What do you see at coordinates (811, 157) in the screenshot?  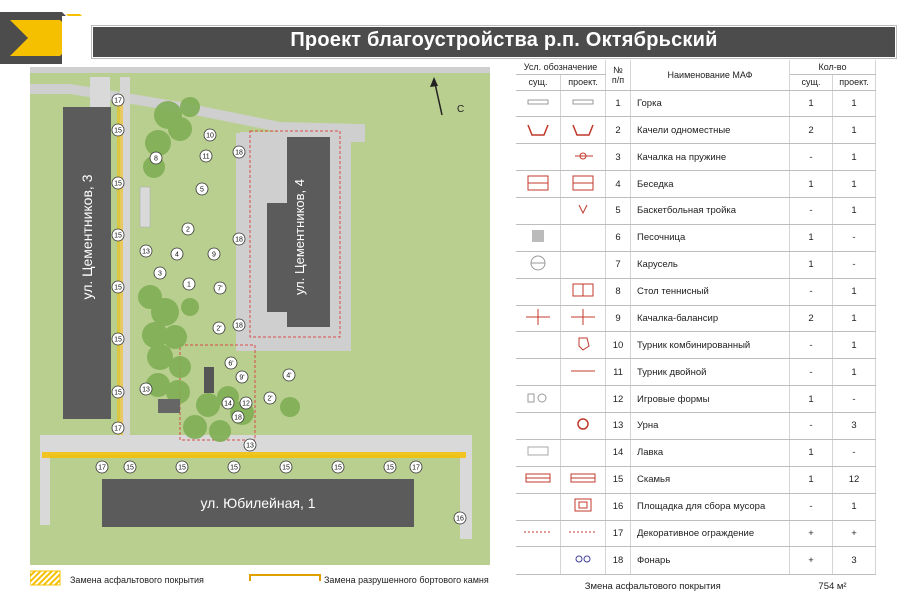 I see `row-qty-existing: -` at bounding box center [811, 157].